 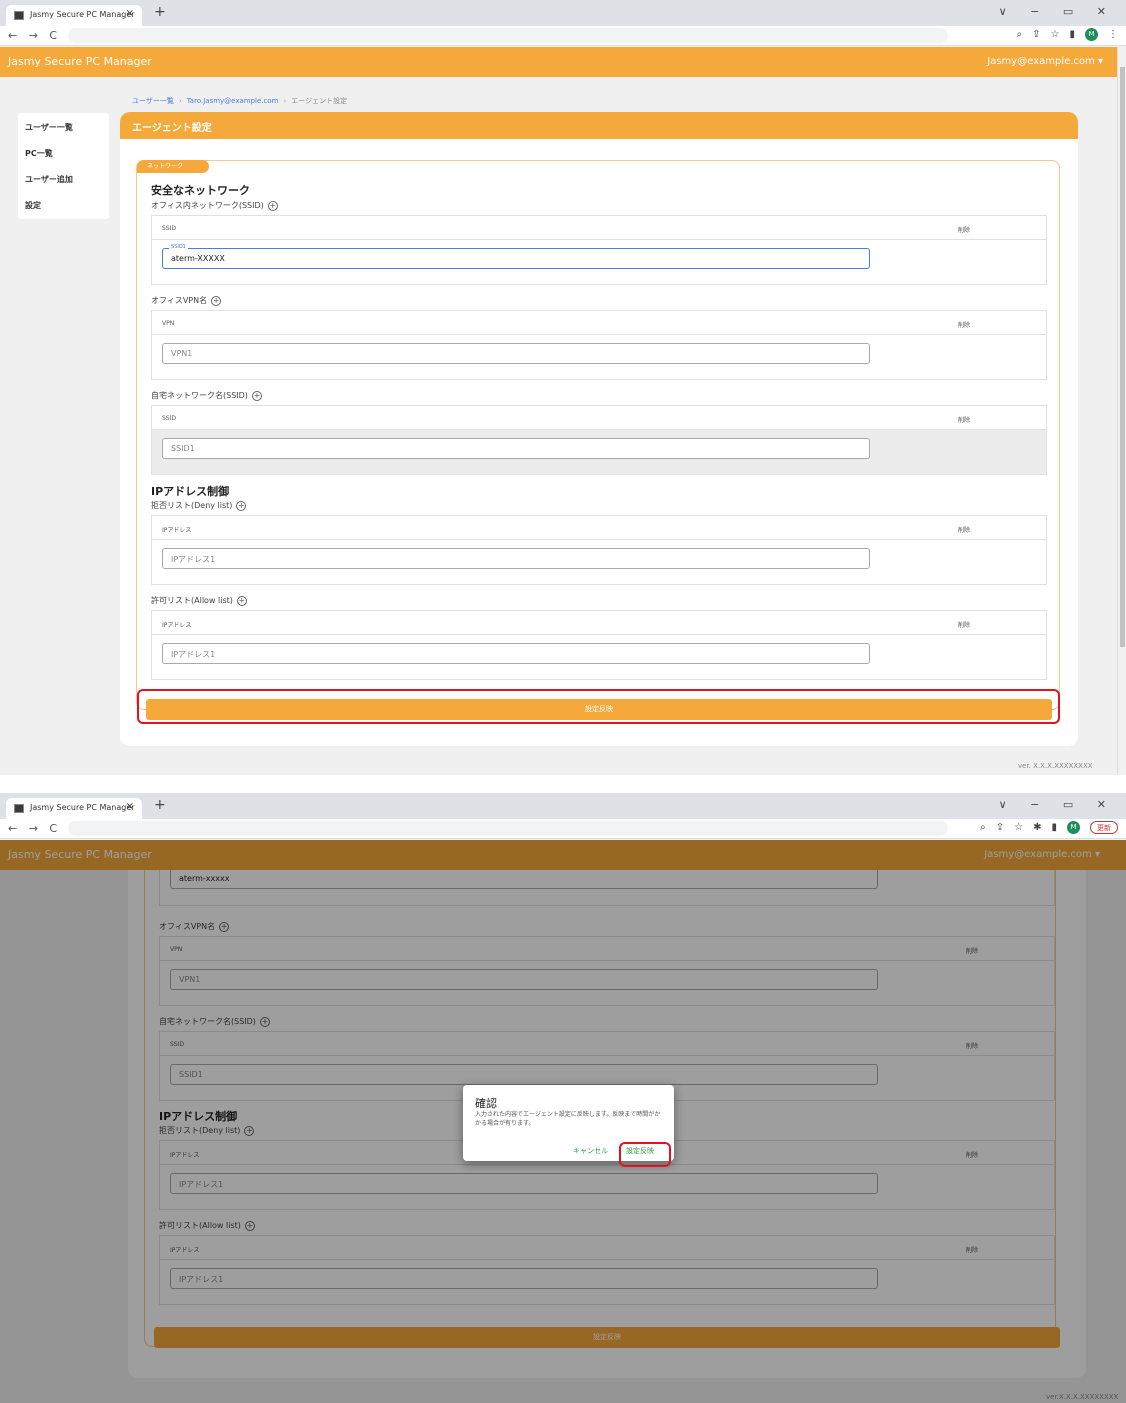 I want to click on table-header: VPN 削除, so click(x=599, y=323).